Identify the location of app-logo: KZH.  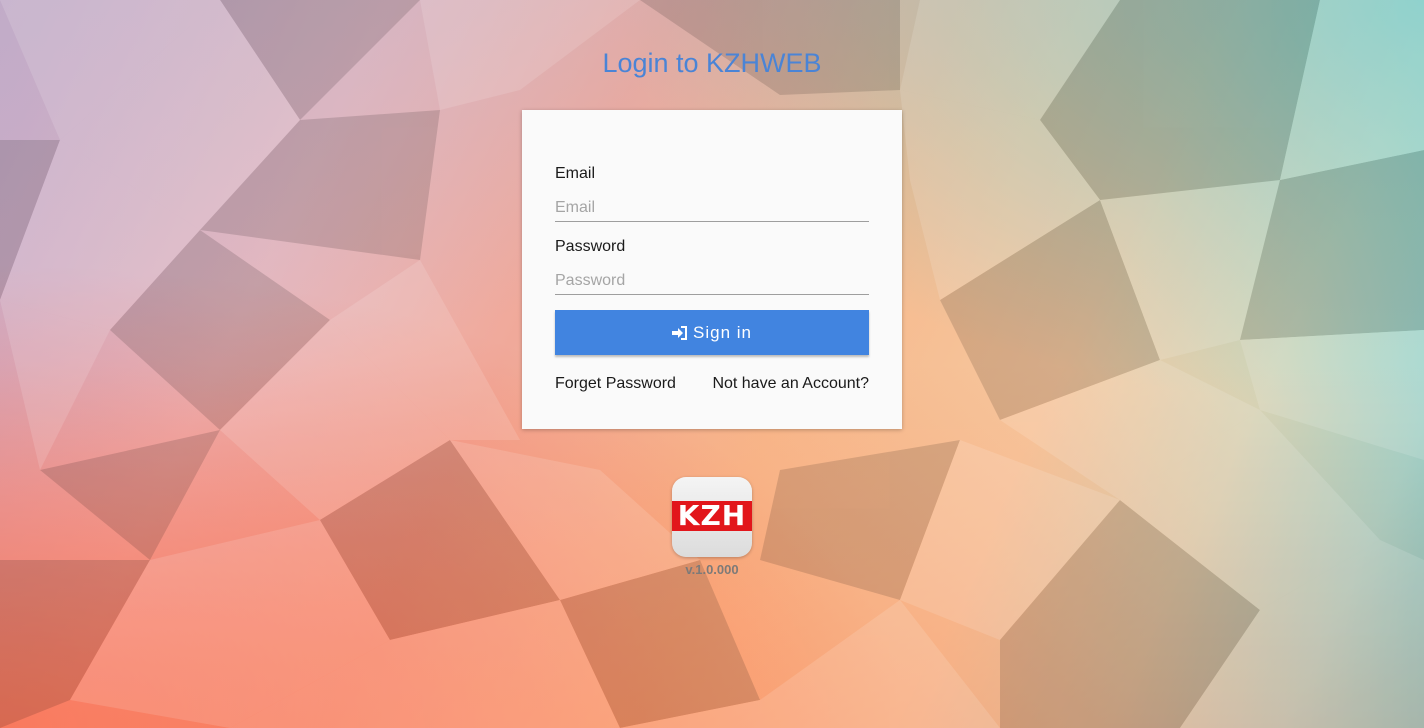
(712, 517).